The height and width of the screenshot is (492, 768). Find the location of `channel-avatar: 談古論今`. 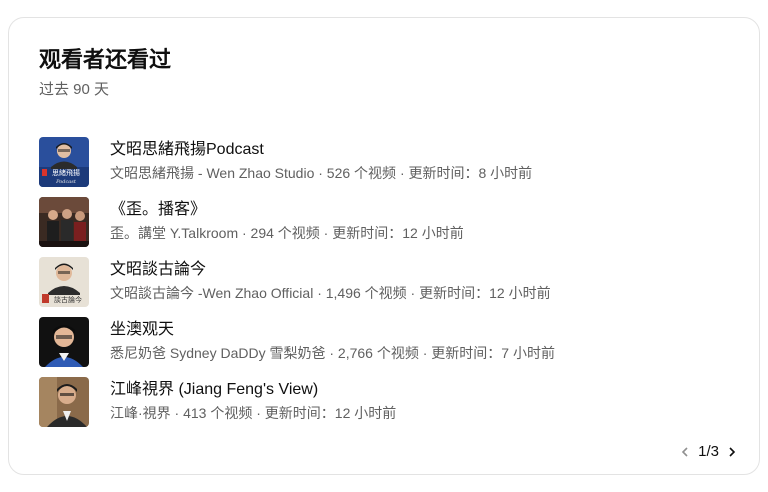

channel-avatar: 談古論今 is located at coordinates (64, 282).